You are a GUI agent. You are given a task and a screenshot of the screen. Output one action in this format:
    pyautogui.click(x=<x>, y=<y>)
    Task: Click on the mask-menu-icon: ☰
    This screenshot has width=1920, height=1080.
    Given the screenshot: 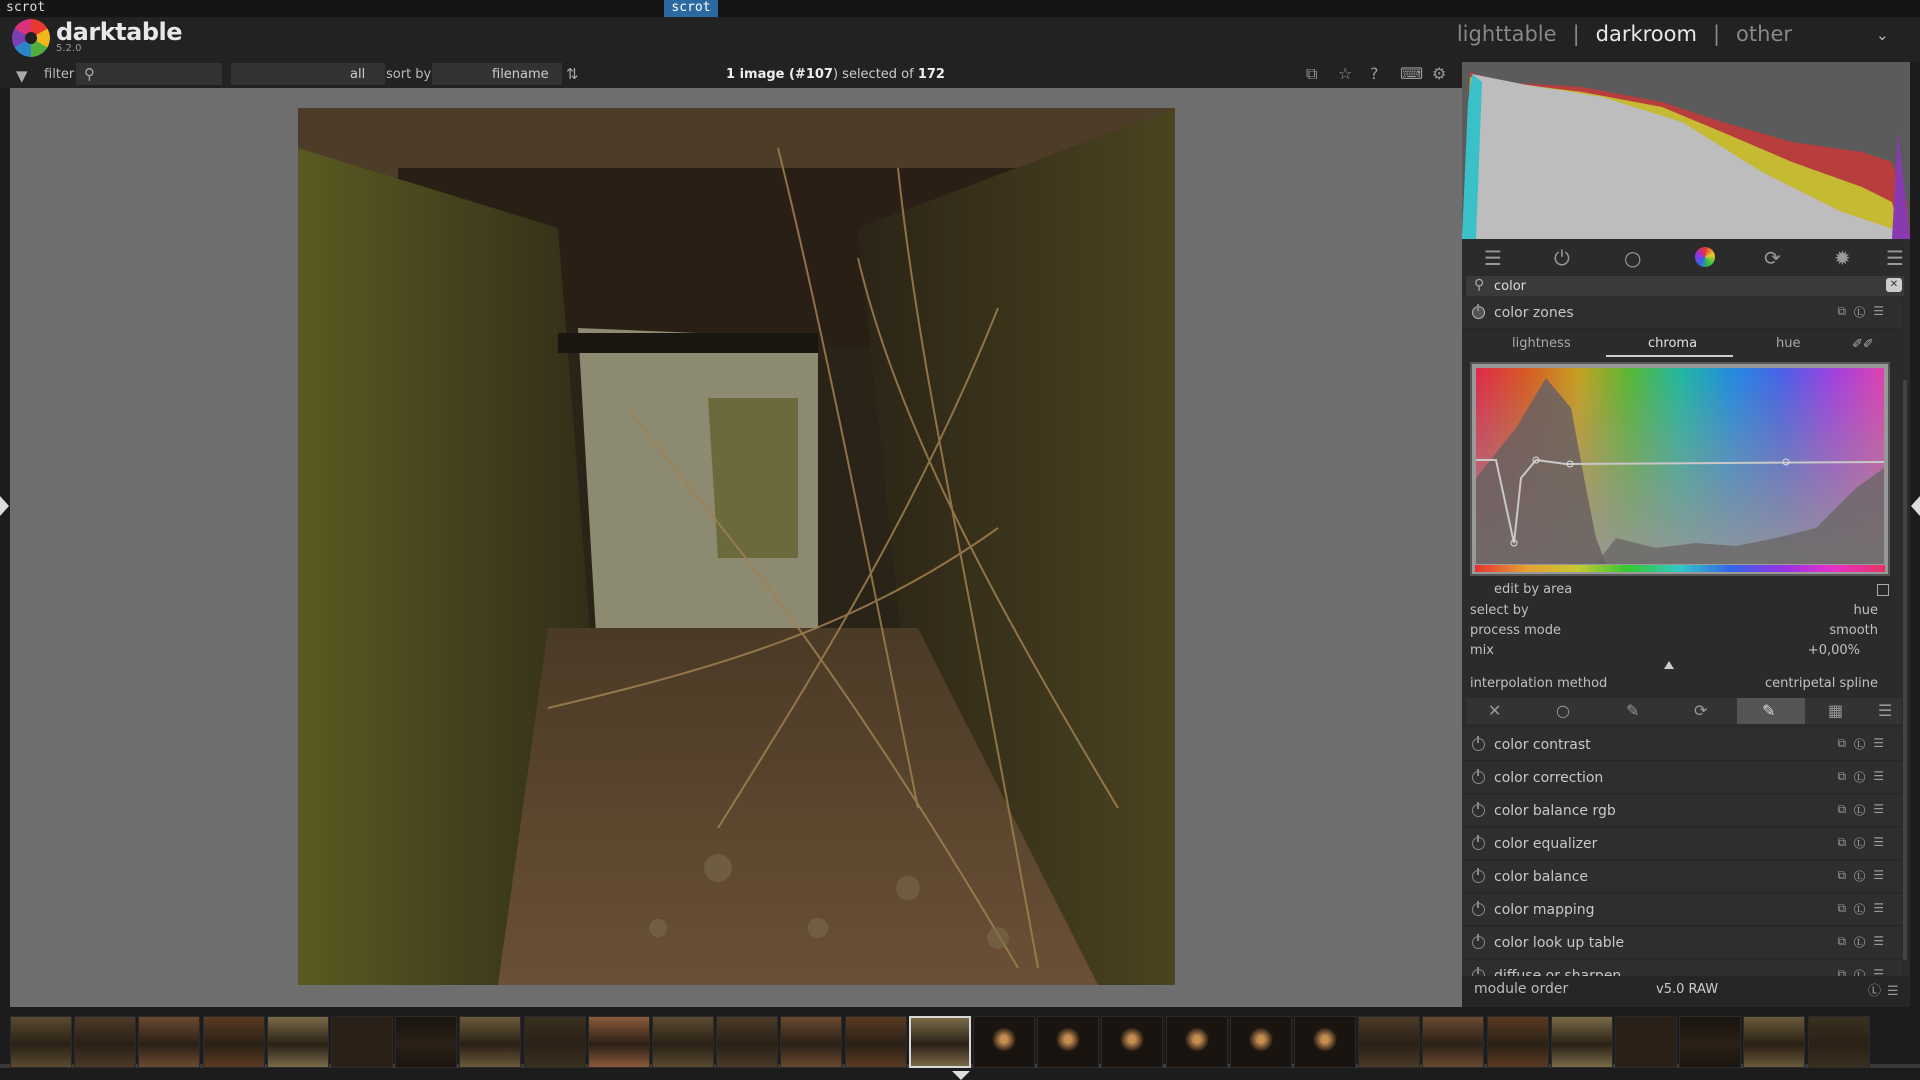 What is the action you would take?
    pyautogui.click(x=1885, y=710)
    